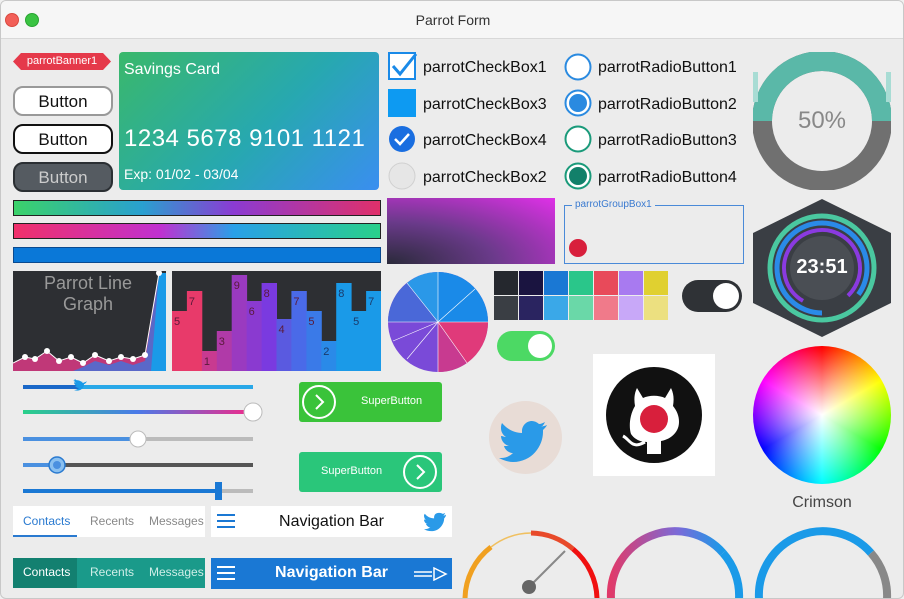 The height and width of the screenshot is (599, 904). I want to click on navigation-bar-light: Navigation Bar, so click(331, 521).